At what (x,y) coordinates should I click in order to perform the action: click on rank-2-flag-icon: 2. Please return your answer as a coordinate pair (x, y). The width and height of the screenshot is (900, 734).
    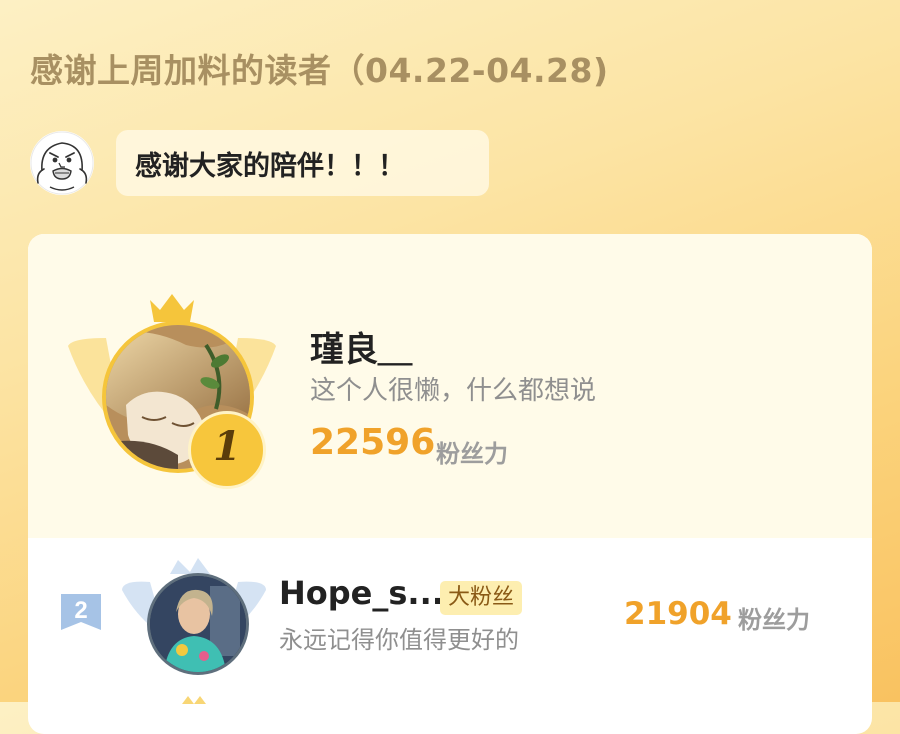
    Looking at the image, I should click on (81, 612).